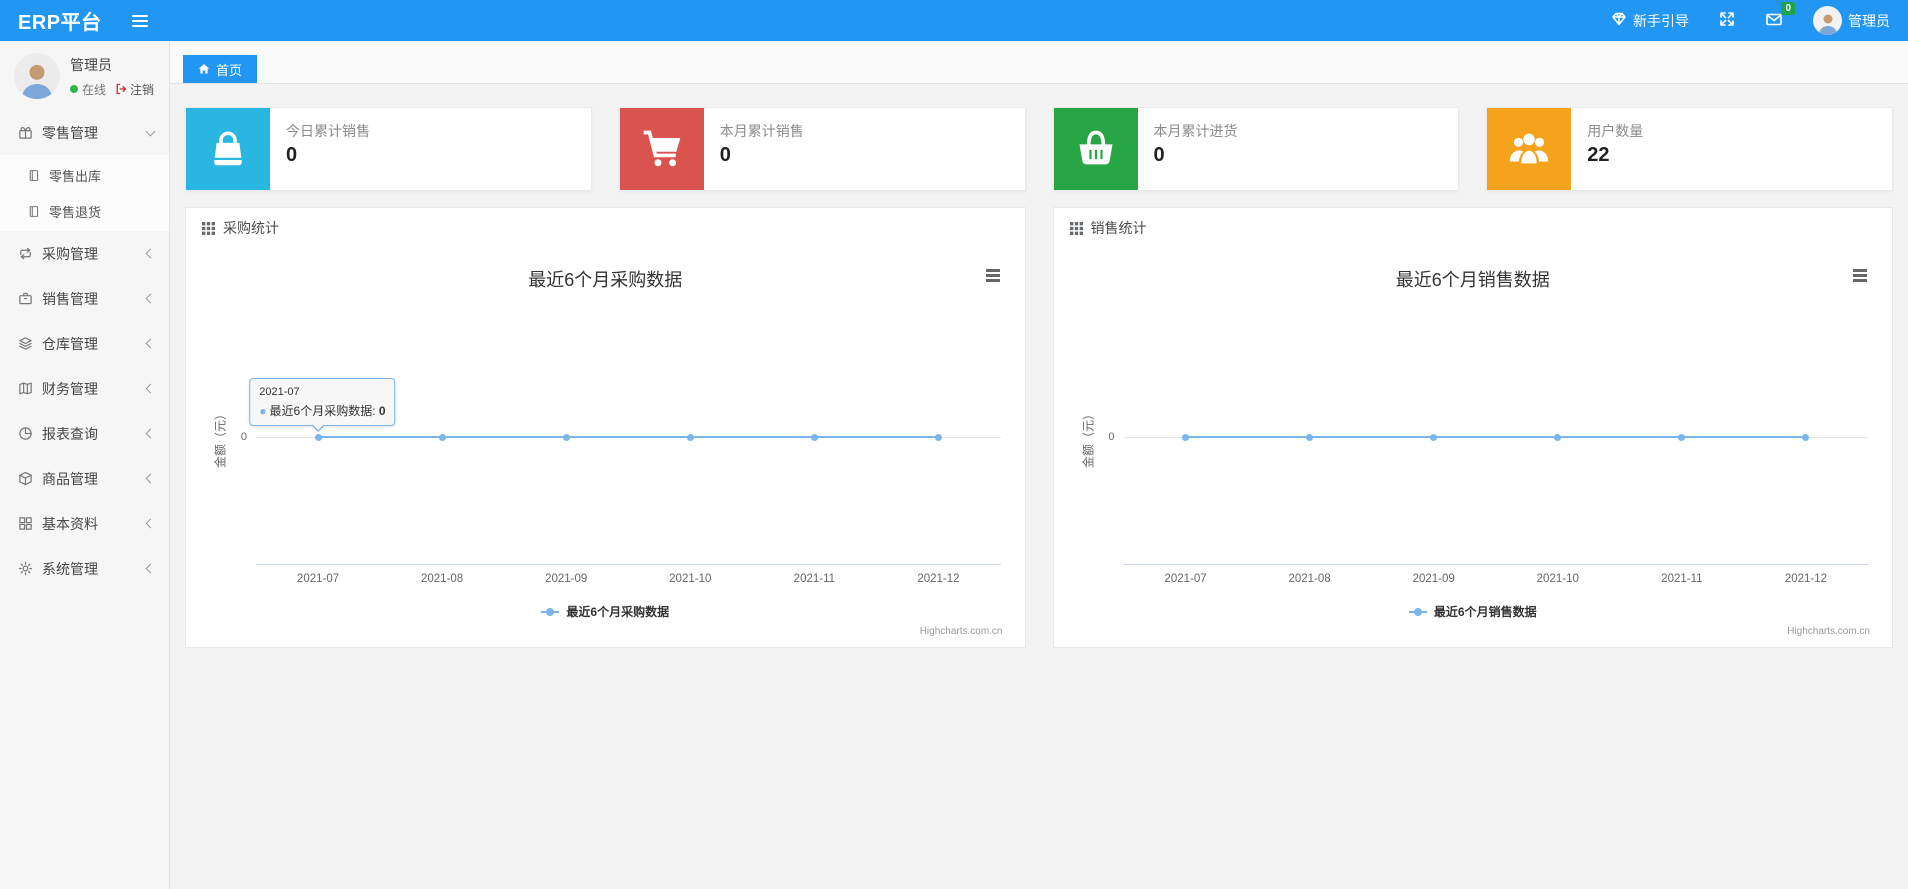 The width and height of the screenshot is (1908, 889). I want to click on plot-area: 0 2021-07 ● 最近6个月采购数据: 0, so click(621, 437).